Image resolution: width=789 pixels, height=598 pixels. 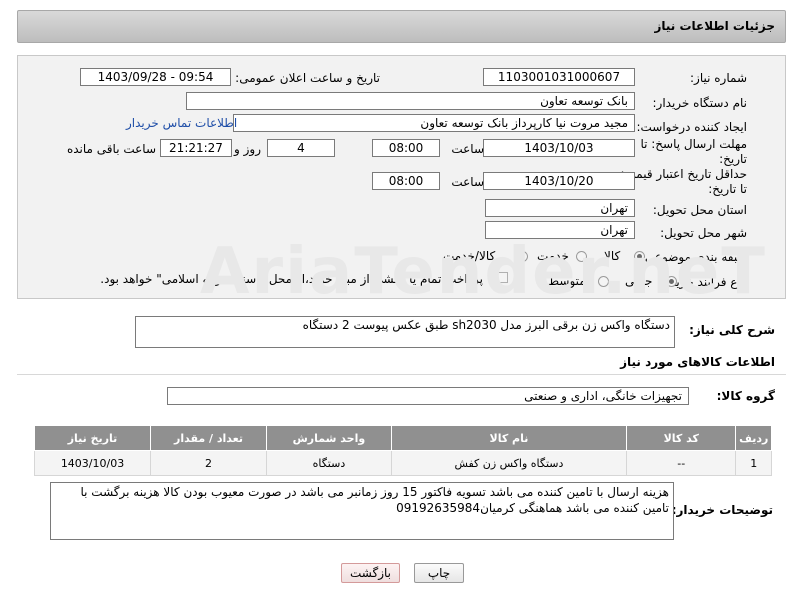 I want to click on page-title-bar: جزئیات اطلاعات نیاز, so click(x=401, y=26).